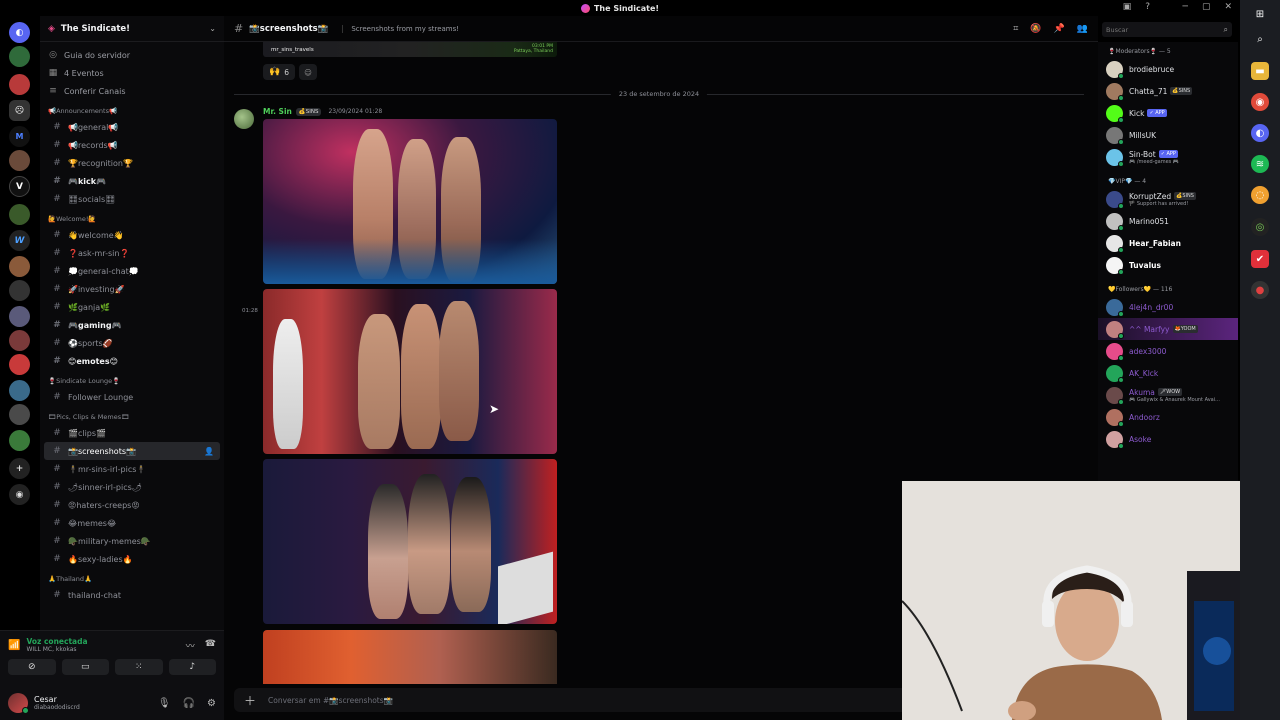  Describe the element at coordinates (211, 703) in the screenshot. I see `gear-icon: ⚙` at that location.